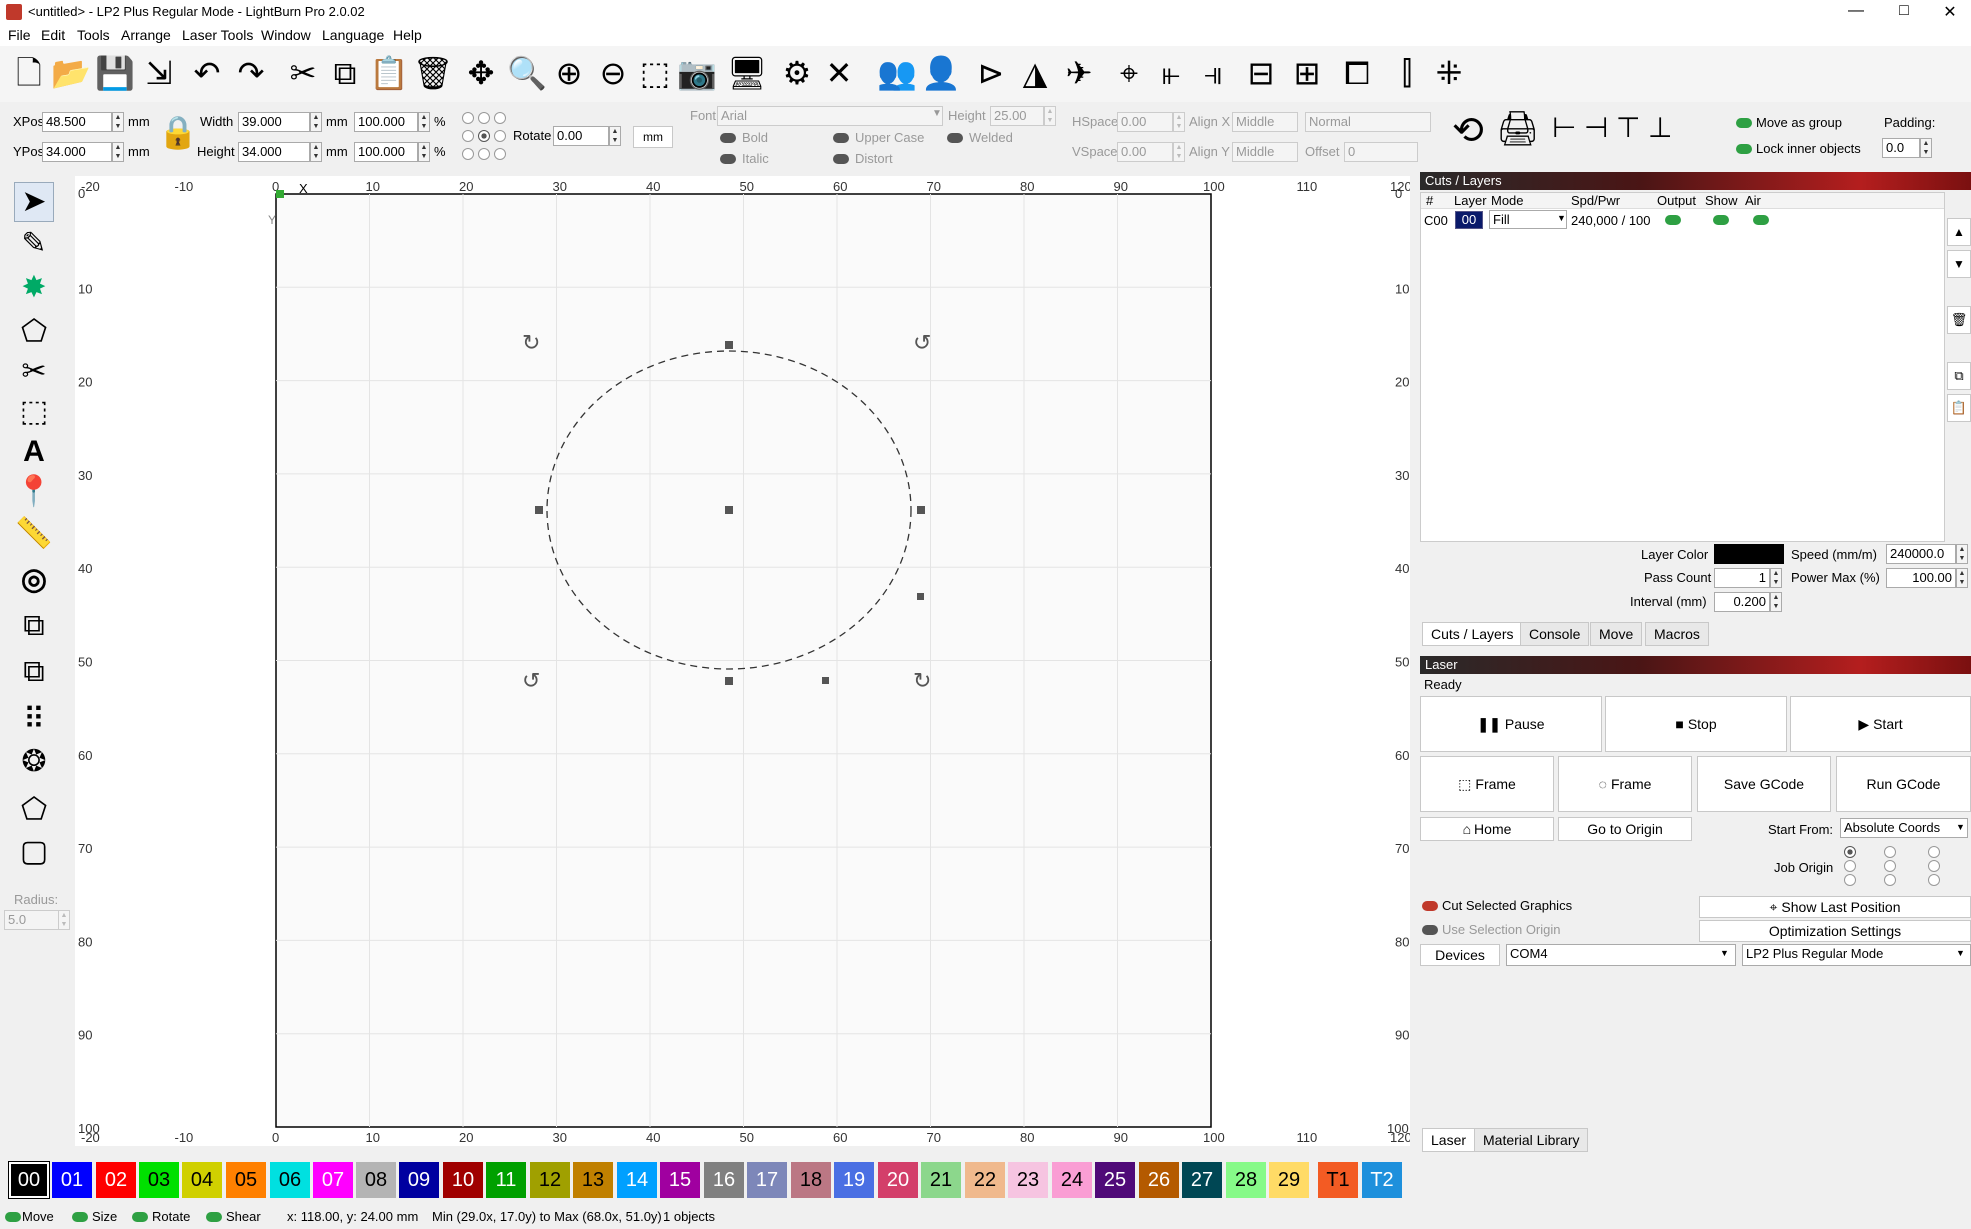 The width and height of the screenshot is (1971, 1229). Describe the element at coordinates (386, 152) in the screenshot. I see `height-percent-input: 100.000` at that location.